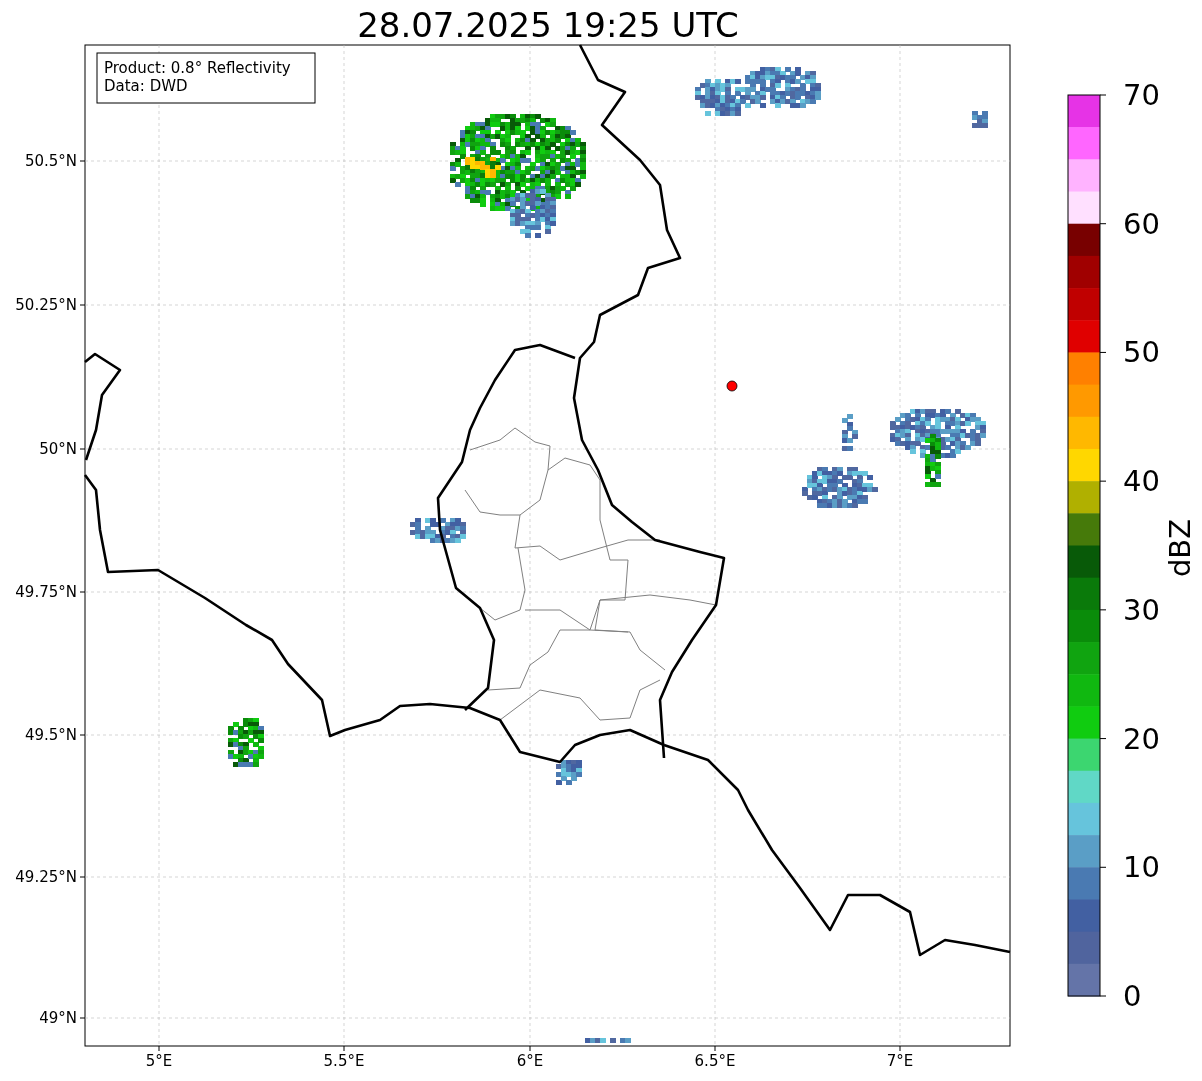 Image resolution: width=1202 pixels, height=1081 pixels. Describe the element at coordinates (50, 161) in the screenshot. I see `latitude-label: 50.5°N` at that location.